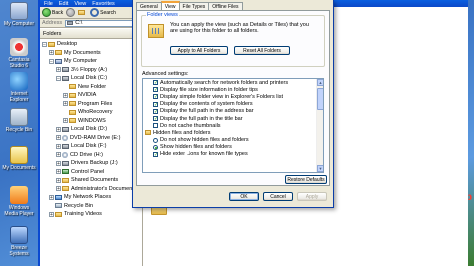 The image size is (474, 266). What do you see at coordinates (103, 4) in the screenshot?
I see `menu-favorites: Favorites` at bounding box center [103, 4].